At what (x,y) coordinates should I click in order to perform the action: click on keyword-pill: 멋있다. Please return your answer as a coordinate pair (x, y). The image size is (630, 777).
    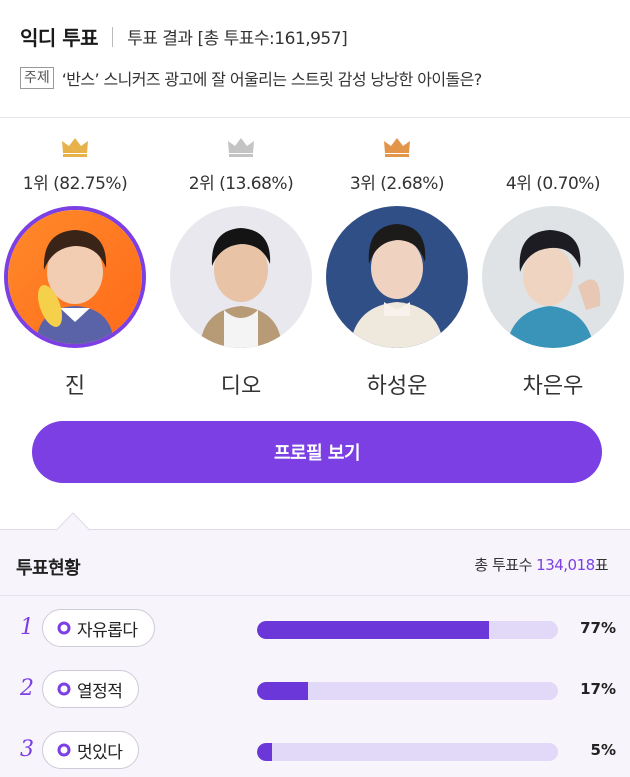
    Looking at the image, I should click on (91, 750).